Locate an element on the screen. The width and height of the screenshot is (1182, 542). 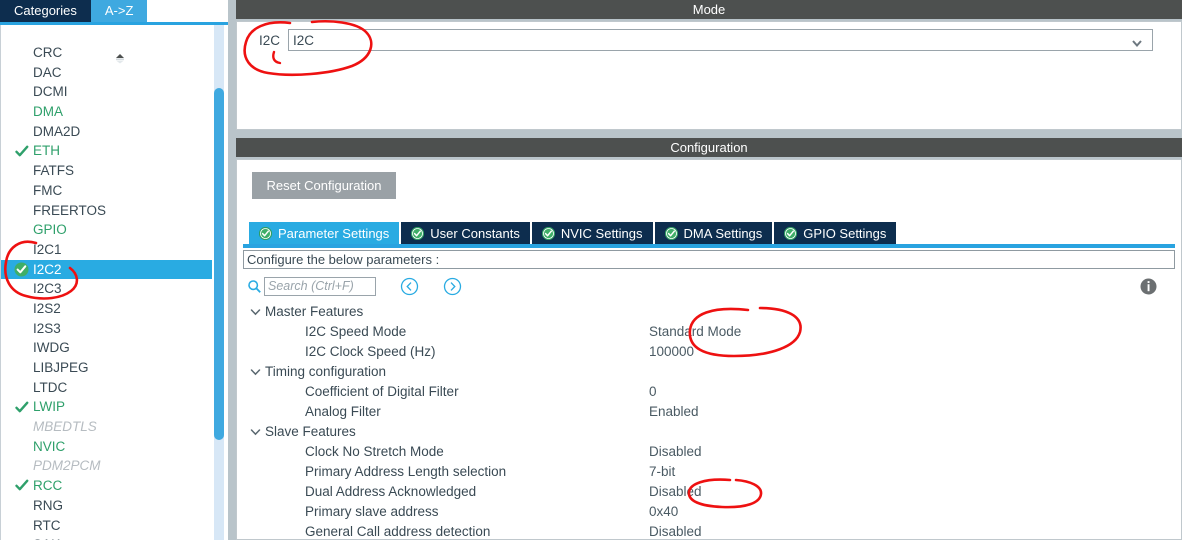
tab-a-to-z-label: A->Z is located at coordinates (119, 10).